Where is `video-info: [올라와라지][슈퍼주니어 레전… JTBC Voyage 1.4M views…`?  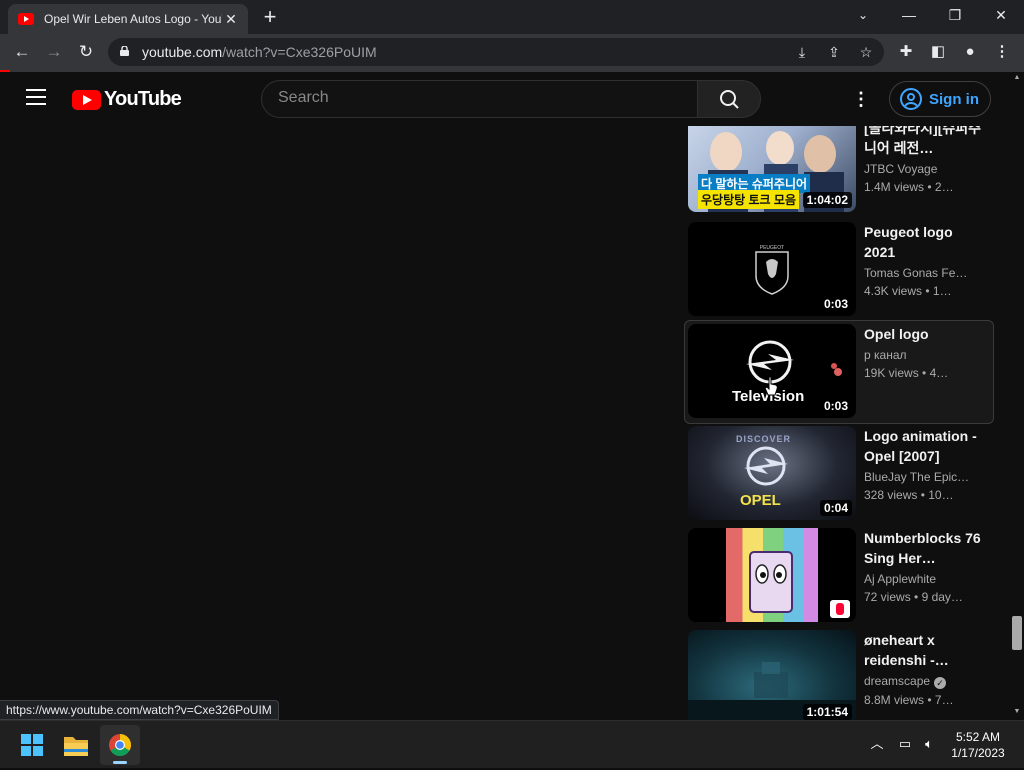 video-info: [올라와라지][슈퍼주니어 레전… JTBC Voyage 1.4M views… is located at coordinates (923, 160).